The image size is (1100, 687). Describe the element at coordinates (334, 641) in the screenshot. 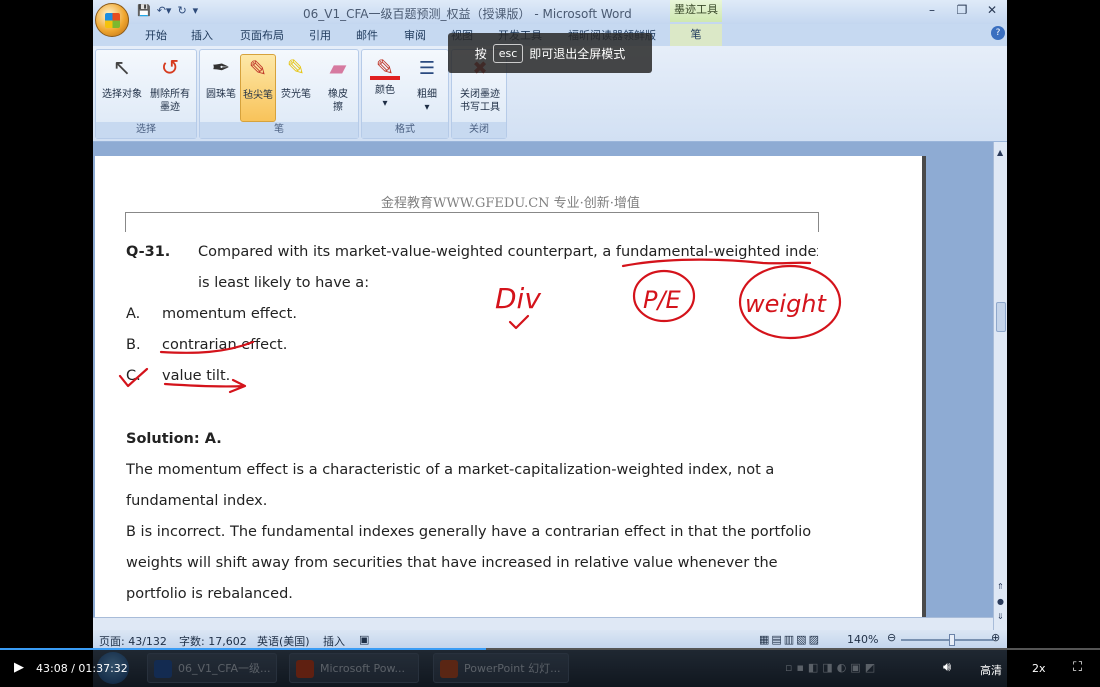

I see `status-insert-mode: 插入` at that location.